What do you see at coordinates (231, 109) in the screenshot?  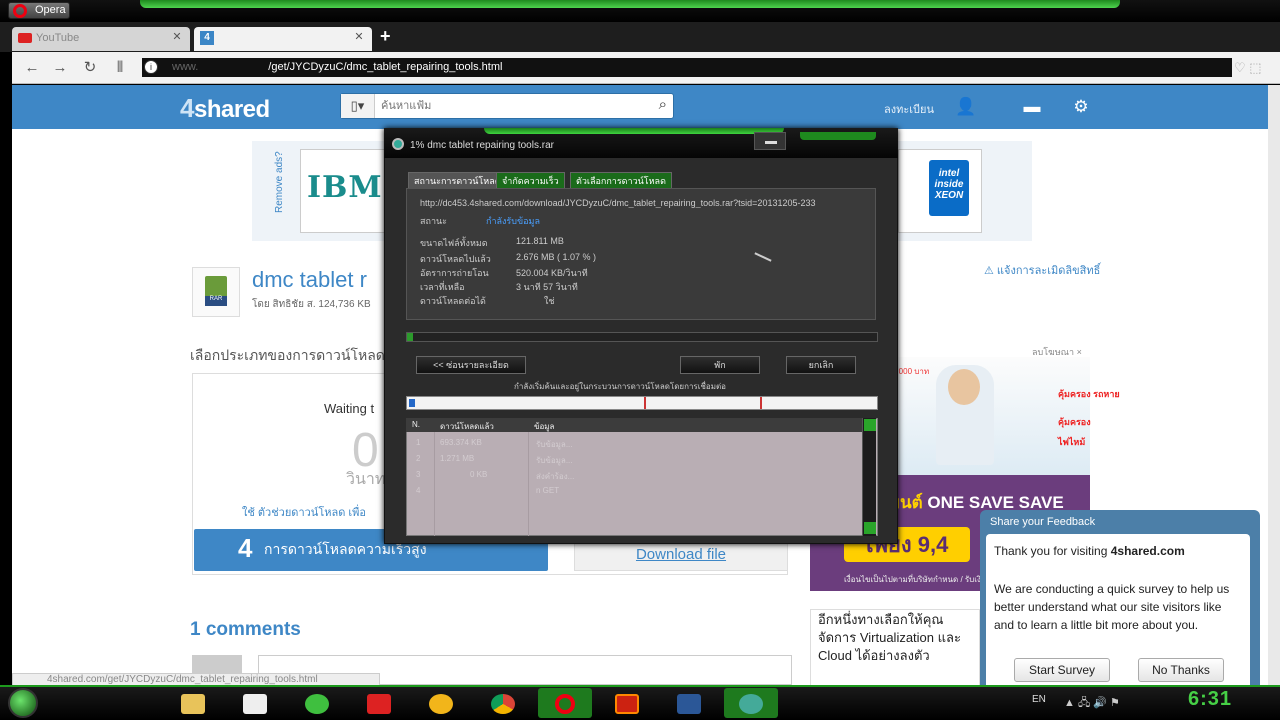 I see `logo-text: shared` at bounding box center [231, 109].